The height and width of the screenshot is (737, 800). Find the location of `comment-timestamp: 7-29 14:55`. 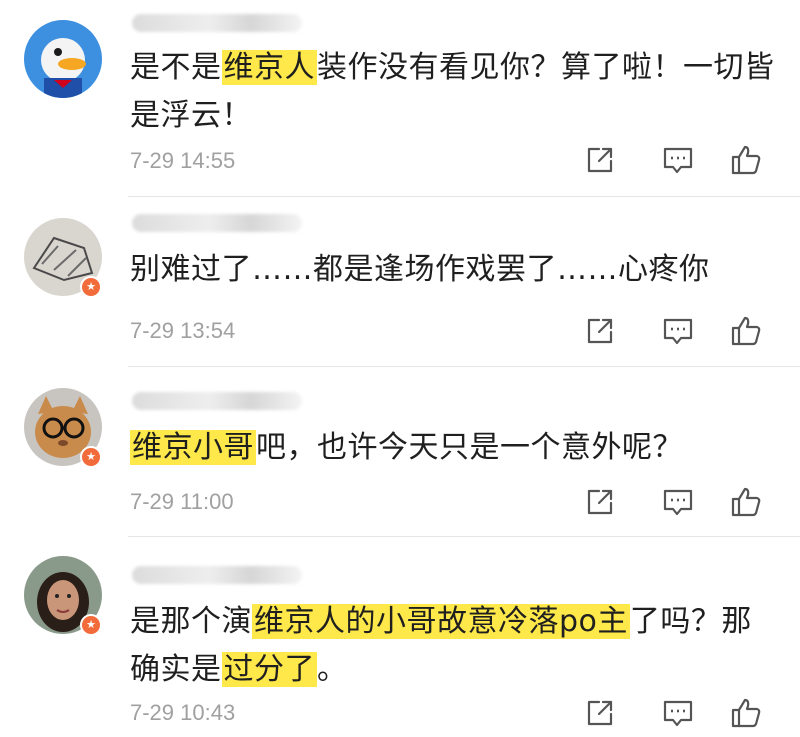

comment-timestamp: 7-29 14:55 is located at coordinates (183, 160).